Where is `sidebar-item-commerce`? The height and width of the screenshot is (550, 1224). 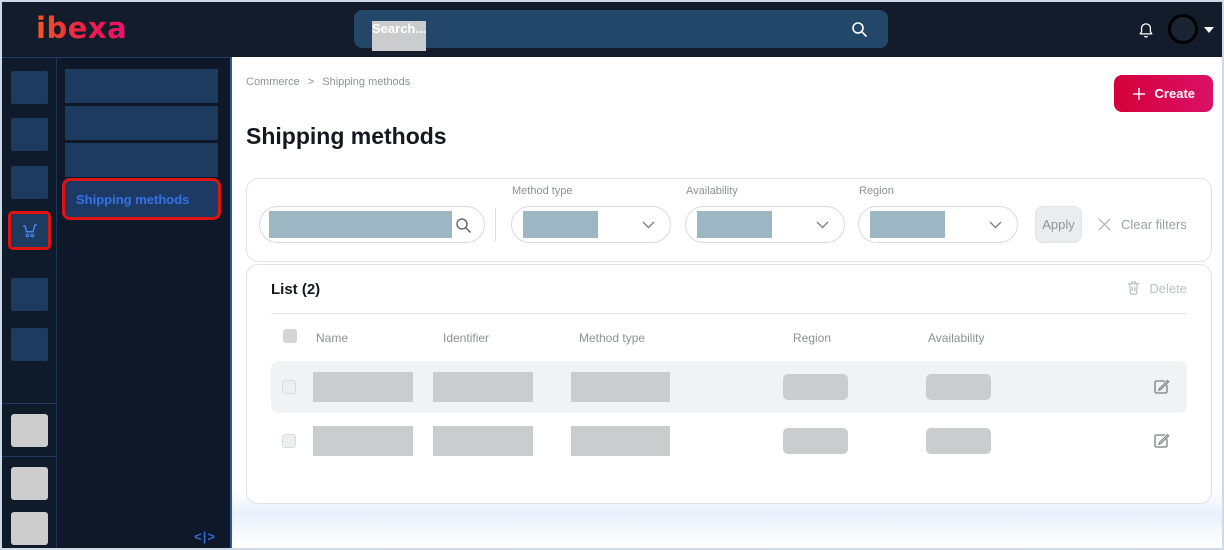
sidebar-item-commerce is located at coordinates (29, 230).